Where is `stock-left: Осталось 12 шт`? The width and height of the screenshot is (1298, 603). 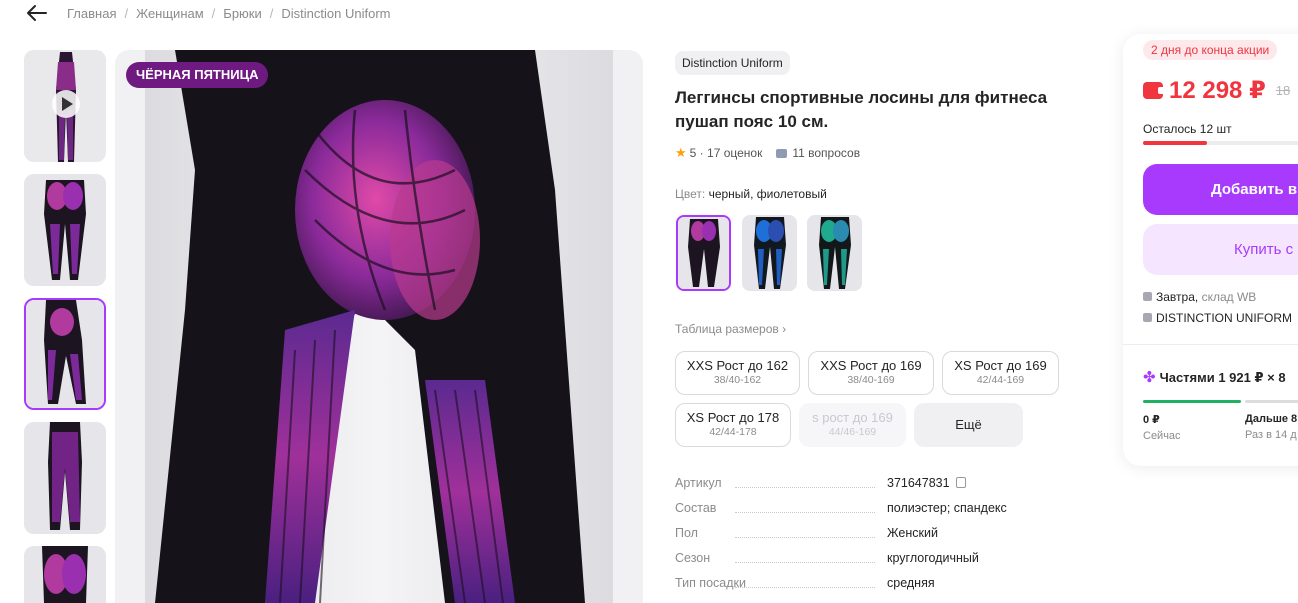 stock-left: Осталось 12 шт is located at coordinates (1187, 129).